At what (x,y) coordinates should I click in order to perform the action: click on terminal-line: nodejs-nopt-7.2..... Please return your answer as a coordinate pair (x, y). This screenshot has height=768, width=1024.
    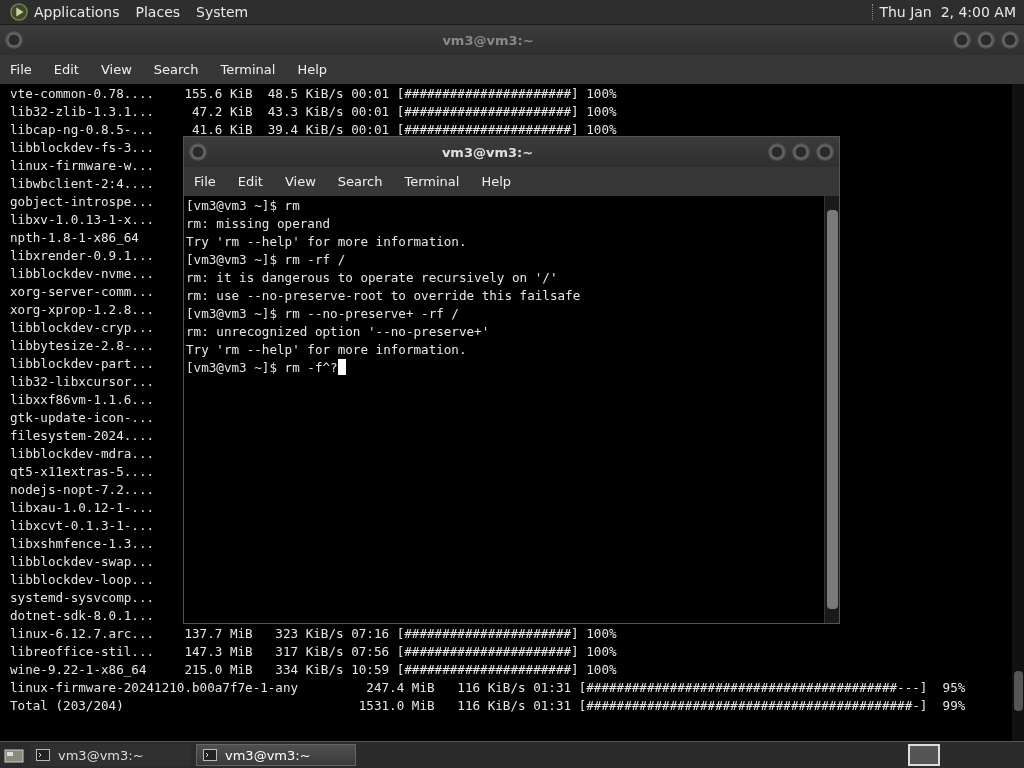
    Looking at the image, I should click on (82, 489).